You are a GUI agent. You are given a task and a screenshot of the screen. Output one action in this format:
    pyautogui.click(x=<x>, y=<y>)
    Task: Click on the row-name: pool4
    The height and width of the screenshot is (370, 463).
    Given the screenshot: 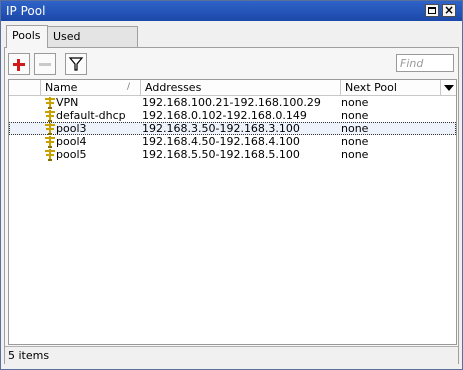 What is the action you would take?
    pyautogui.click(x=71, y=141)
    